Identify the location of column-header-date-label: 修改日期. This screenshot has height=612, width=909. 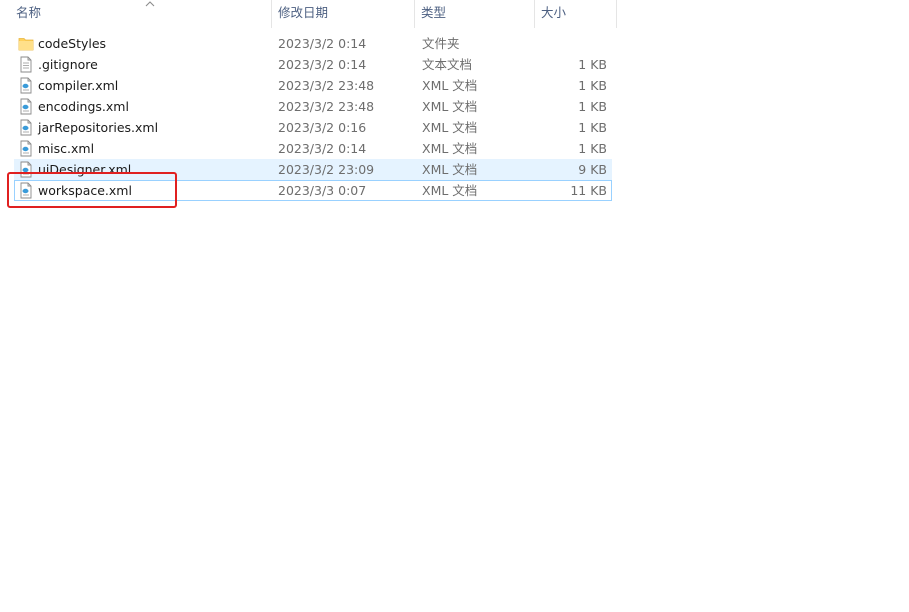
(303, 12).